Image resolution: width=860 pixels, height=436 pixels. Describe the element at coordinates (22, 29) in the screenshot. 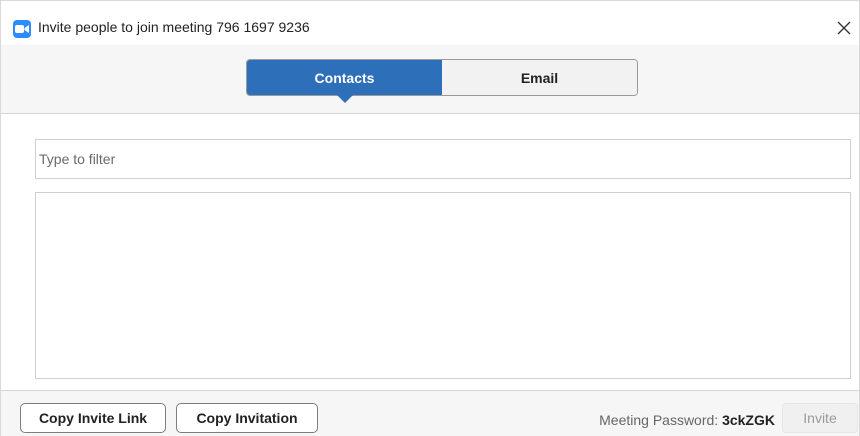

I see `zoom-camera-icon` at that location.